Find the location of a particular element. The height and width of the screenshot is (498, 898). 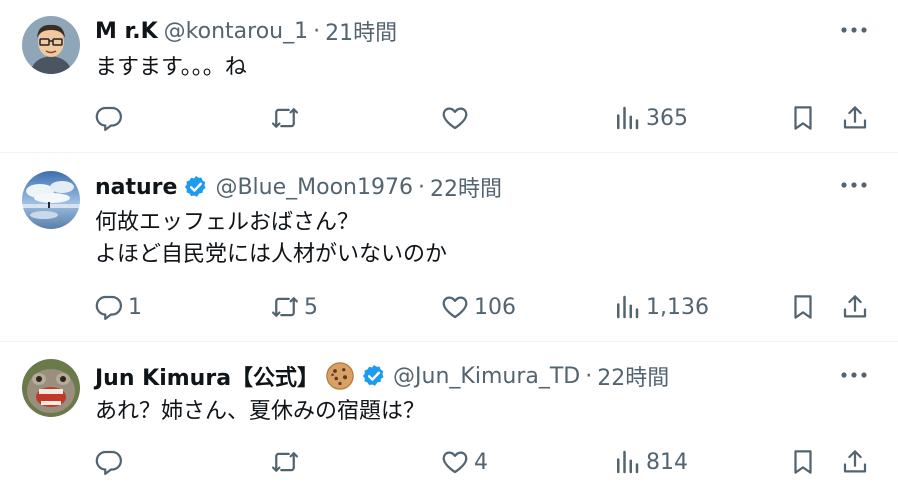

user-handle: @kontarou_1 is located at coordinates (236, 31).